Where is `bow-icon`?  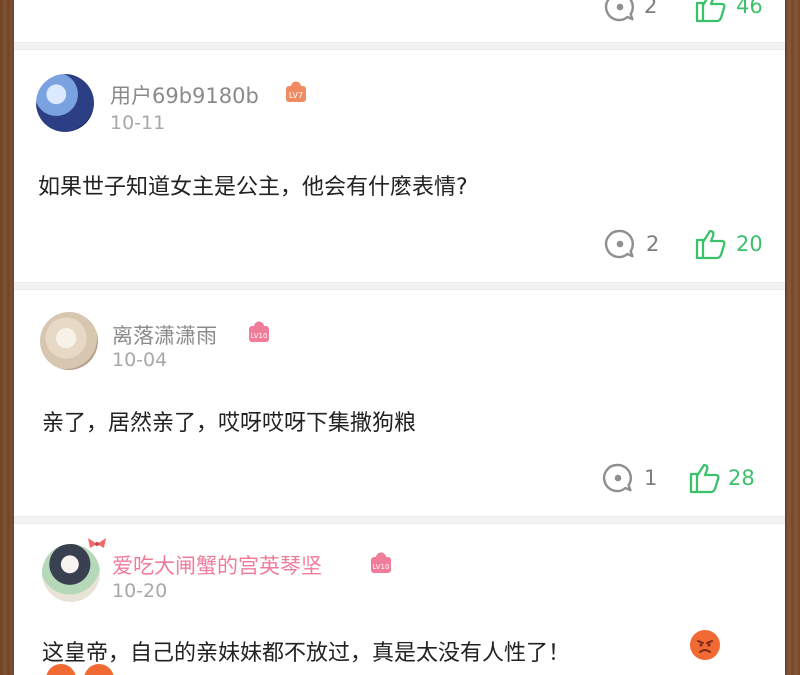 bow-icon is located at coordinates (97, 543).